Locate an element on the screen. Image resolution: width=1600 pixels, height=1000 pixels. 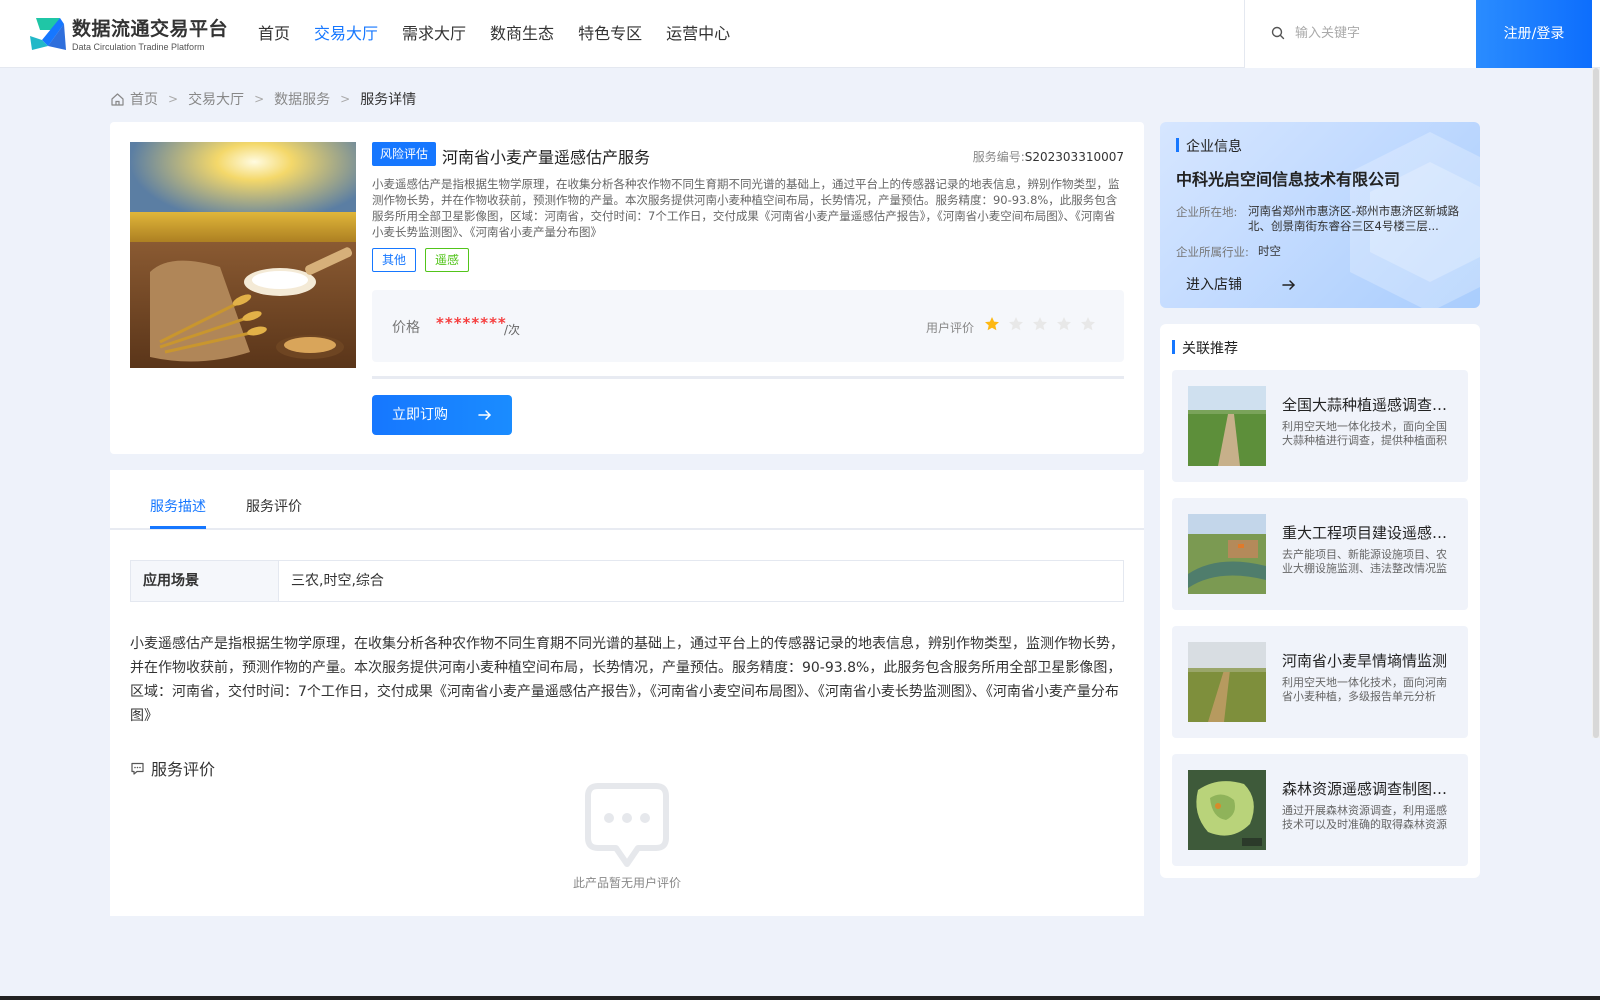
recommend-title: 森林资源遥感调查制图服务 is located at coordinates (1367, 789).